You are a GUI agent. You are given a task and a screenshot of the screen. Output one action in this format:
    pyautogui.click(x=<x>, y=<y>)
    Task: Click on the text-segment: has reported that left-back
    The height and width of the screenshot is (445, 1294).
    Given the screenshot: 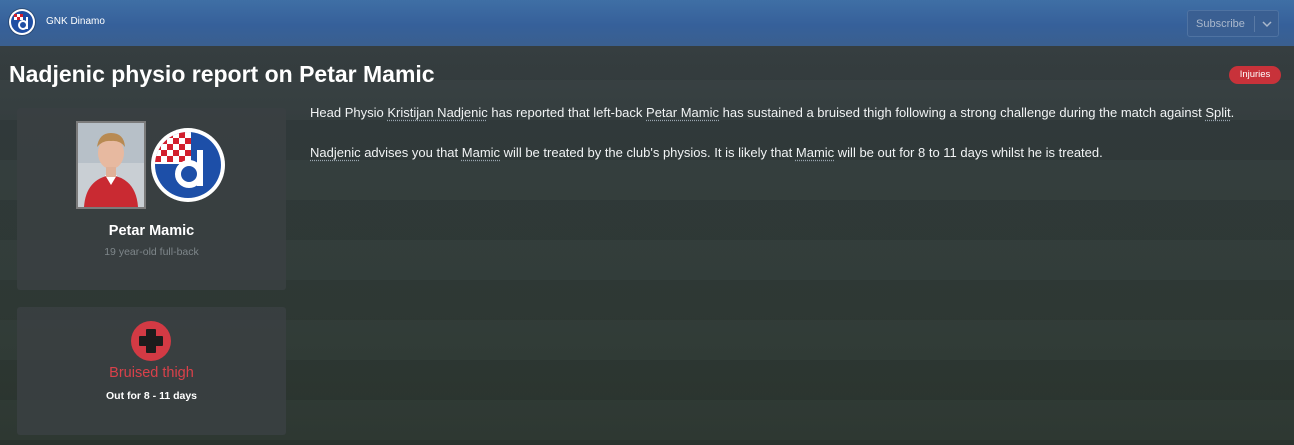 What is the action you would take?
    pyautogui.click(x=567, y=112)
    